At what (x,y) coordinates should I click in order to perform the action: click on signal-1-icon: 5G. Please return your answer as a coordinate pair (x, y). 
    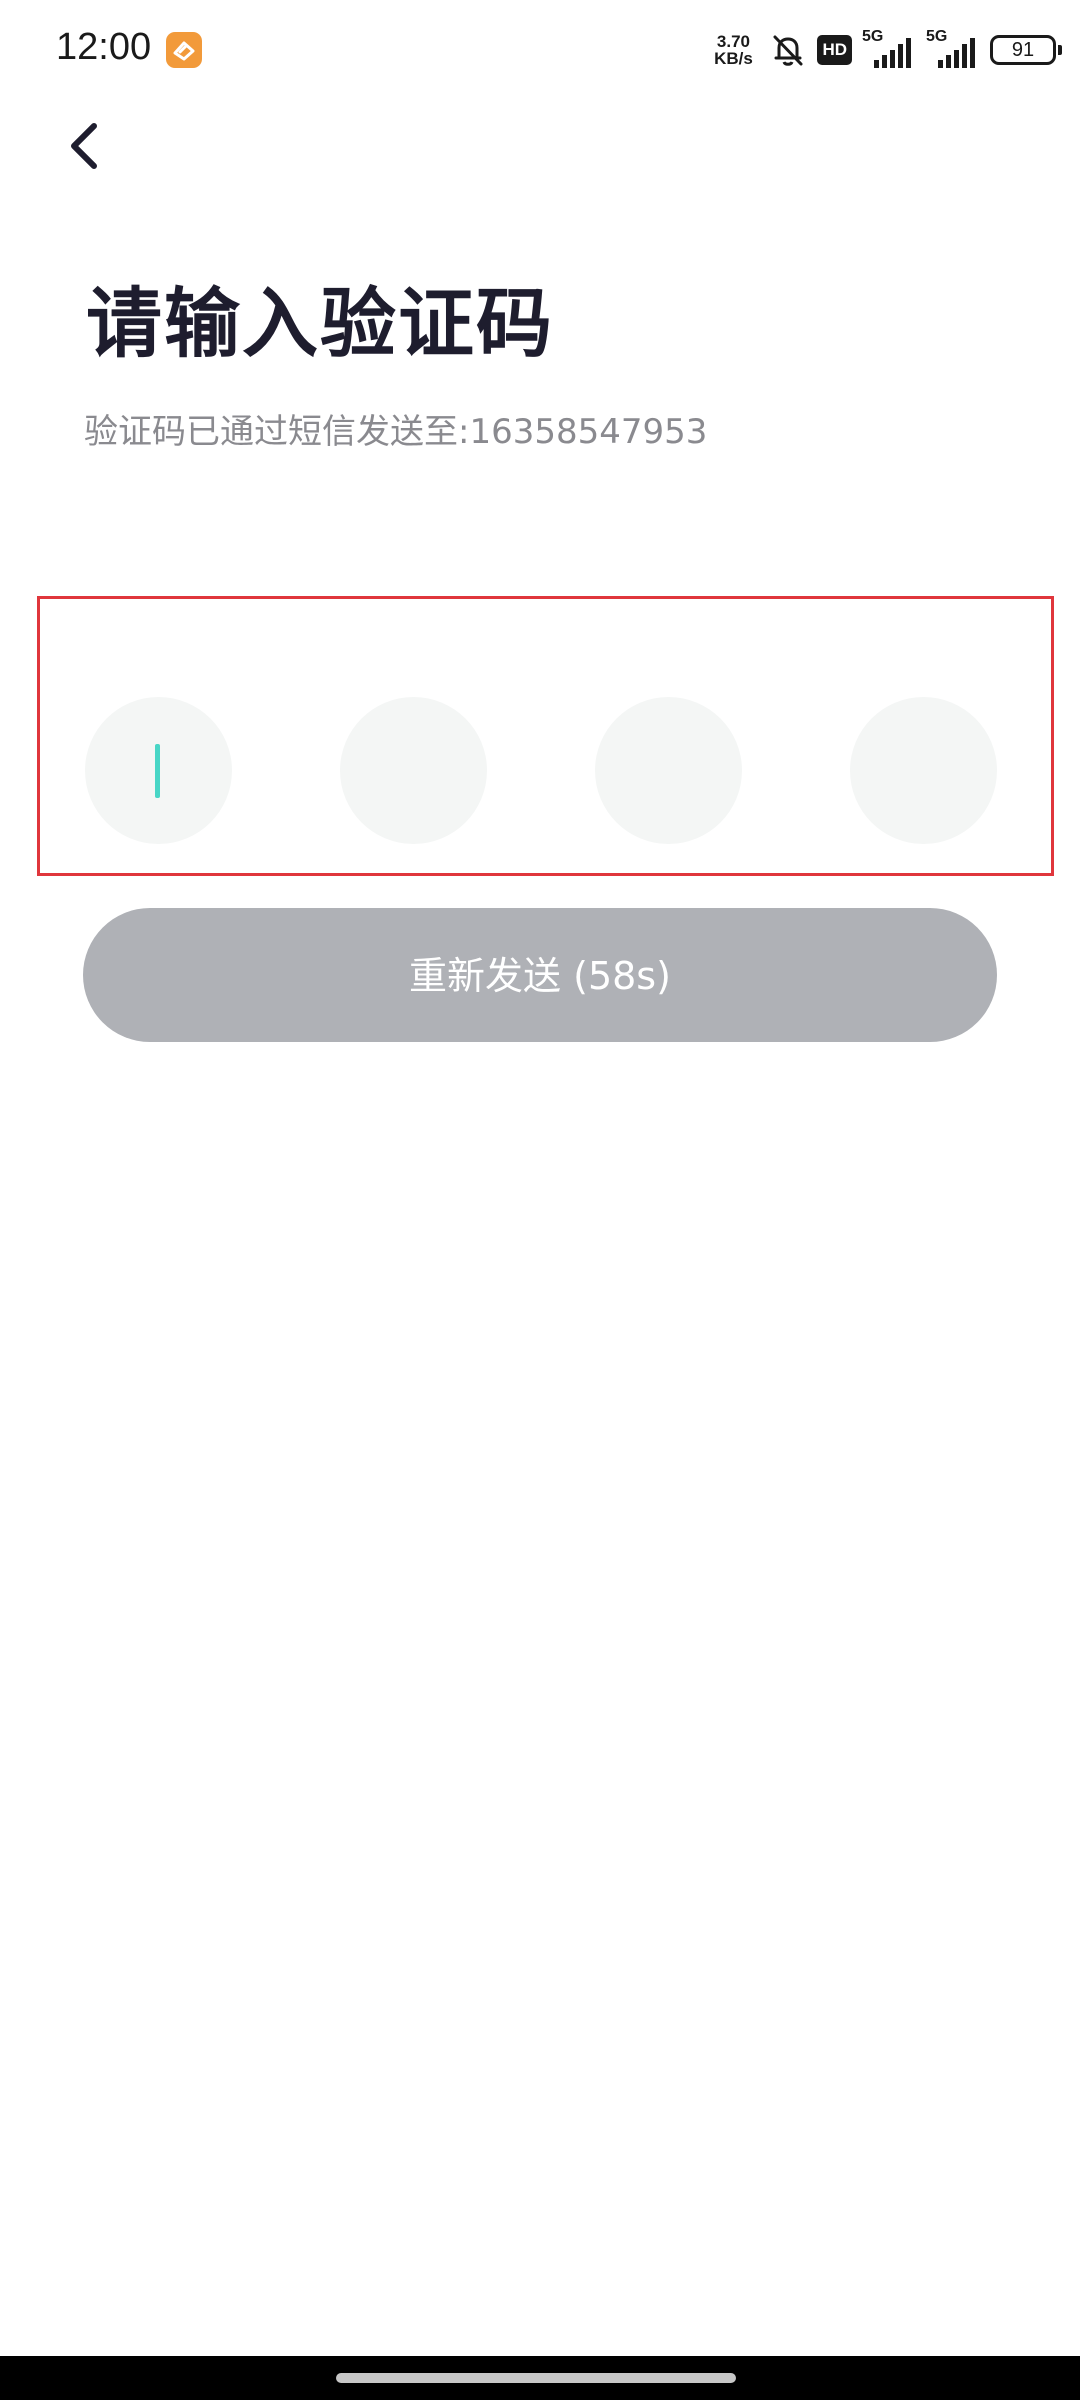
    Looking at the image, I should click on (889, 49).